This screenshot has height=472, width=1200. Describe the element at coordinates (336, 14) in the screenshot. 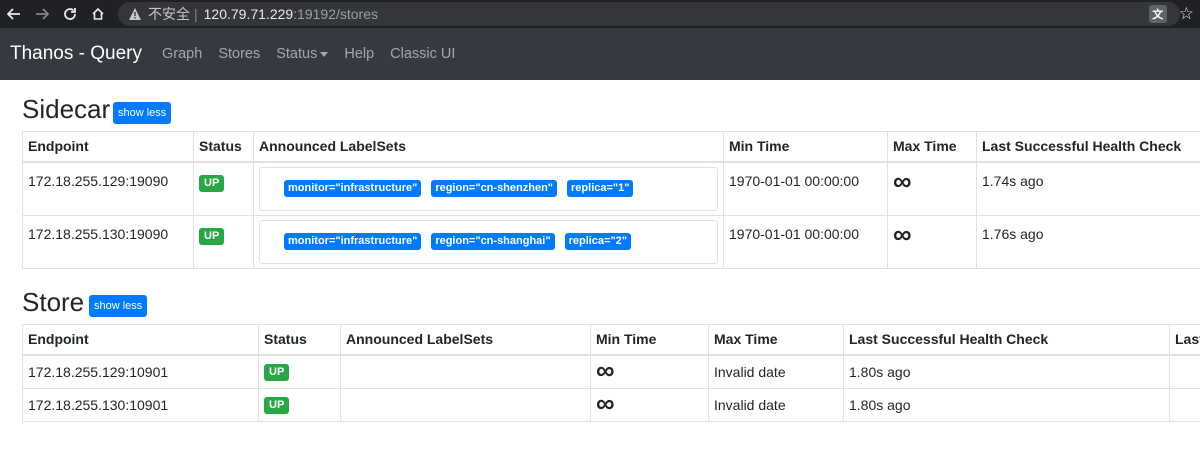

I see `url-path: :19192/stores` at that location.